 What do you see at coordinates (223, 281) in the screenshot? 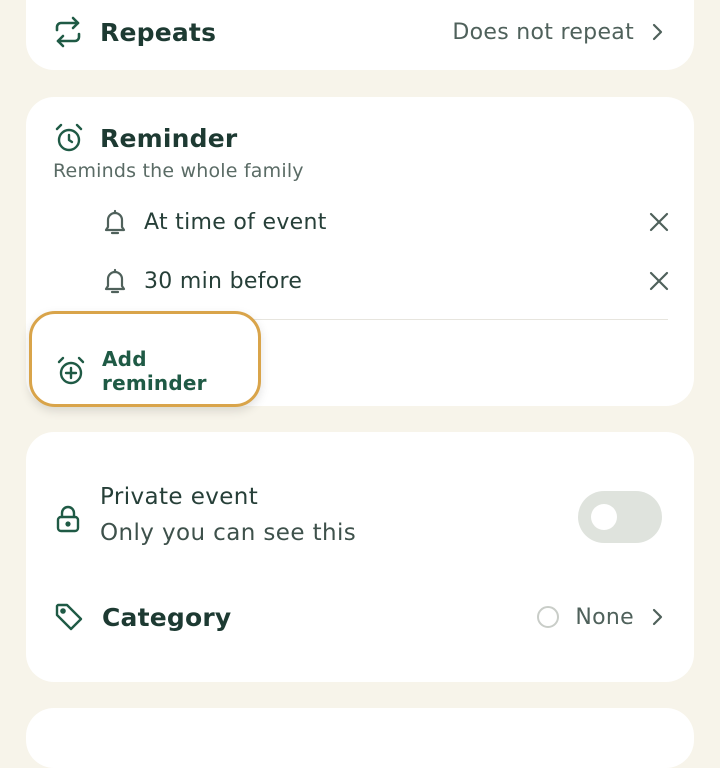
I see `reminder-item-label: 30 min before` at bounding box center [223, 281].